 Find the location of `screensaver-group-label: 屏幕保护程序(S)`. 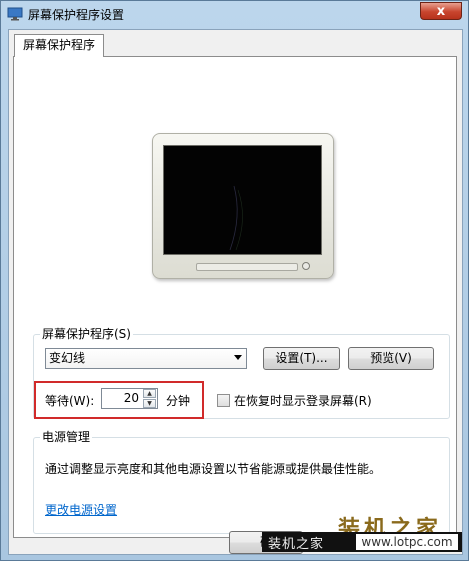

screensaver-group-label: 屏幕保护程序(S) is located at coordinates (86, 334).